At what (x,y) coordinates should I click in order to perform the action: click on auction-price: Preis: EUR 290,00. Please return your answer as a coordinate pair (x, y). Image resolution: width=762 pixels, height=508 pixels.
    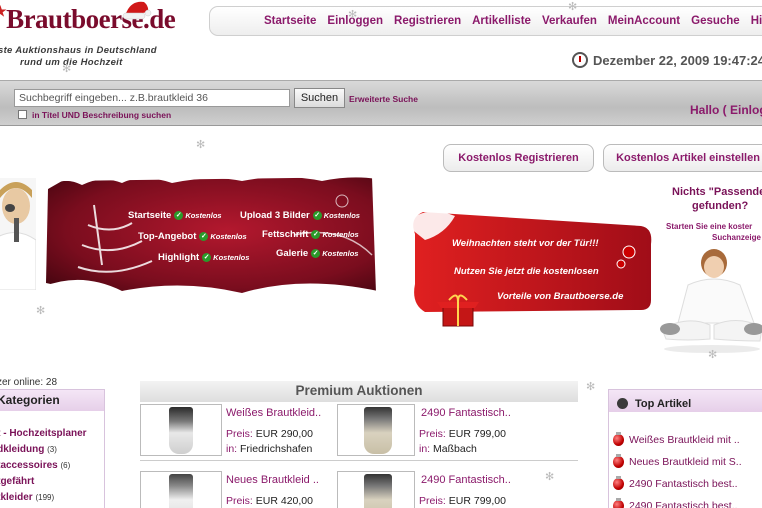
    Looking at the image, I should click on (269, 434).